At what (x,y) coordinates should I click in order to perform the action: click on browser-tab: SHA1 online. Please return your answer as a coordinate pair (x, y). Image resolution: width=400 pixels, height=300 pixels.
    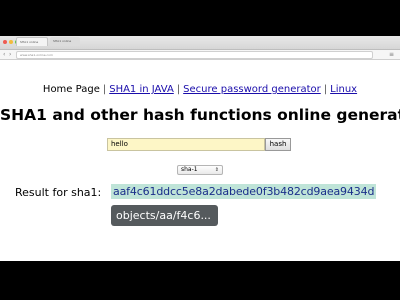
    Looking at the image, I should click on (65, 41).